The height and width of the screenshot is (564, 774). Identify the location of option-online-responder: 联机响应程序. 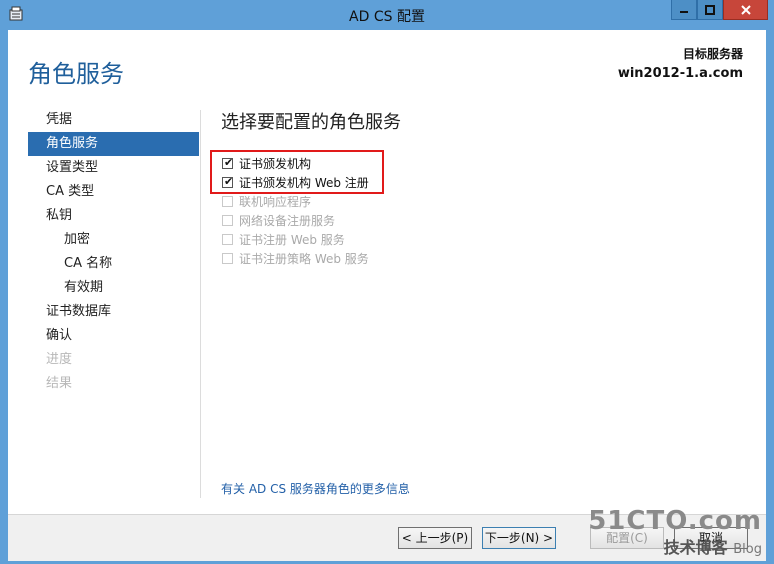
(295, 201).